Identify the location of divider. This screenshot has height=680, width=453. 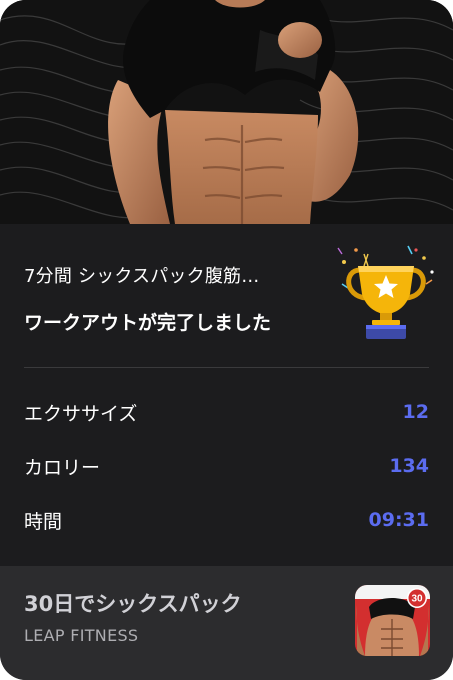
(226, 367).